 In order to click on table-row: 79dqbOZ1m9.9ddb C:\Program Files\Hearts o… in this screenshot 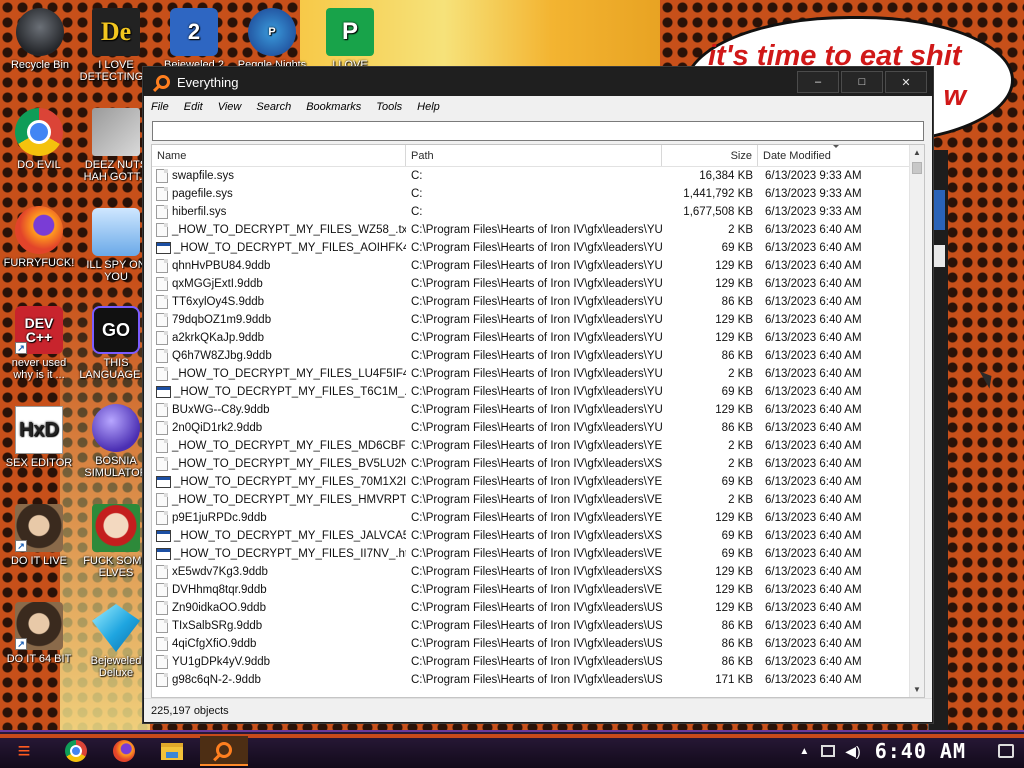, I will do `click(531, 320)`.